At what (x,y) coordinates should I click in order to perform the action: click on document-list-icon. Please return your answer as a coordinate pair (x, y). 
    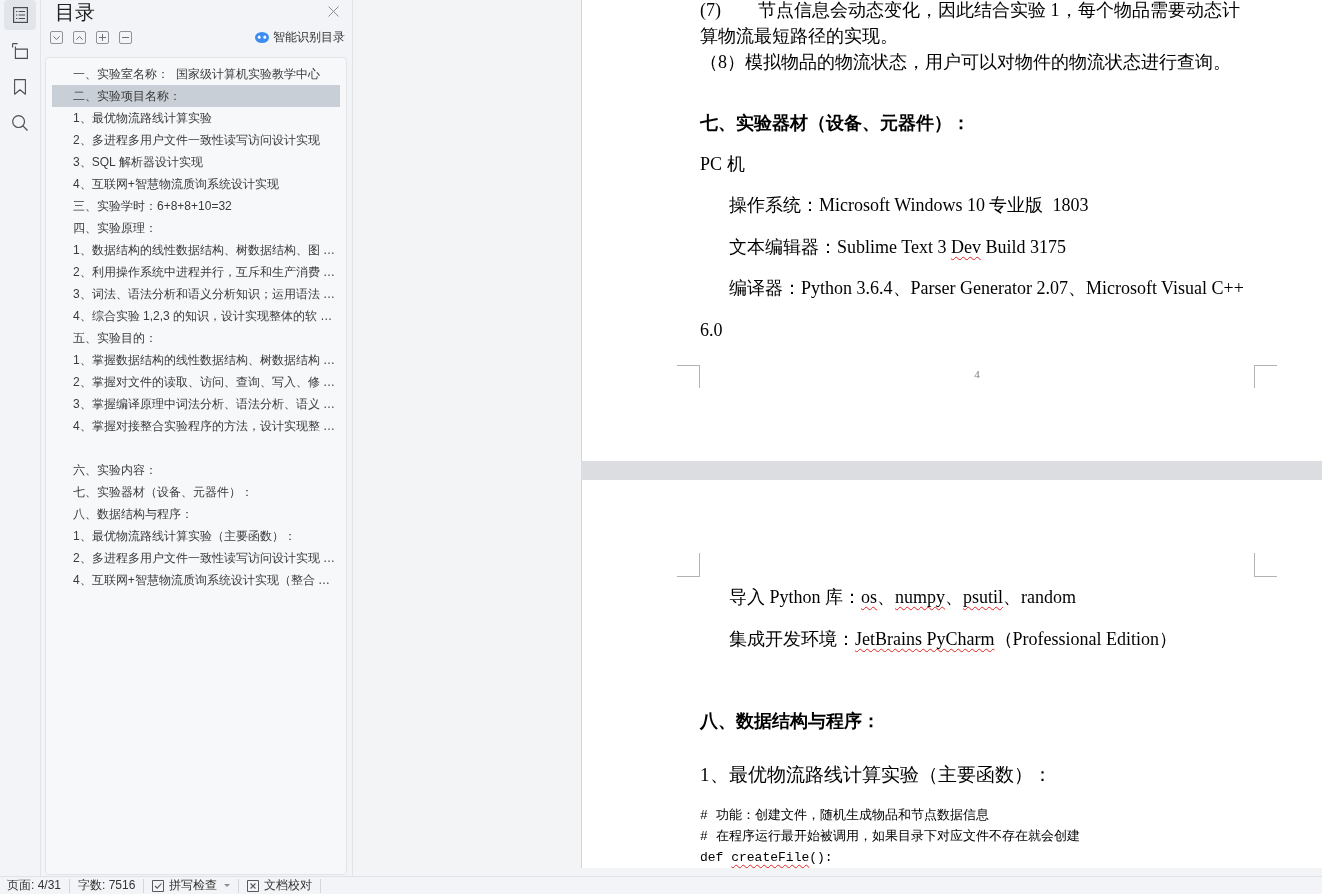
    Looking at the image, I should click on (20, 15).